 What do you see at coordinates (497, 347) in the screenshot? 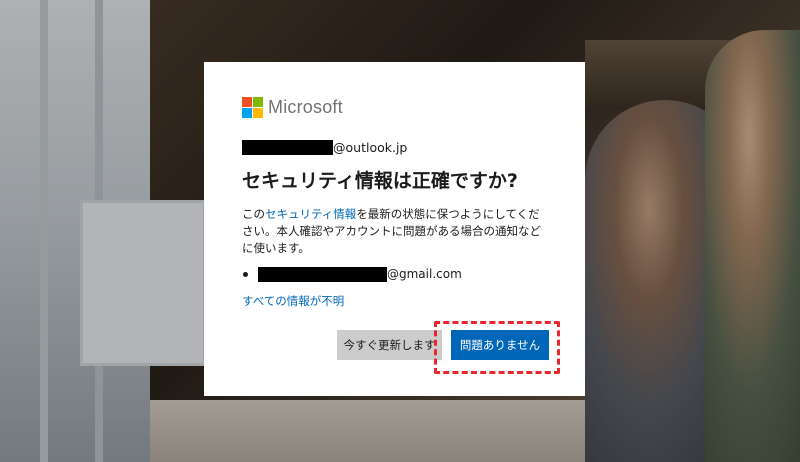
I see `highlight-annotation` at bounding box center [497, 347].